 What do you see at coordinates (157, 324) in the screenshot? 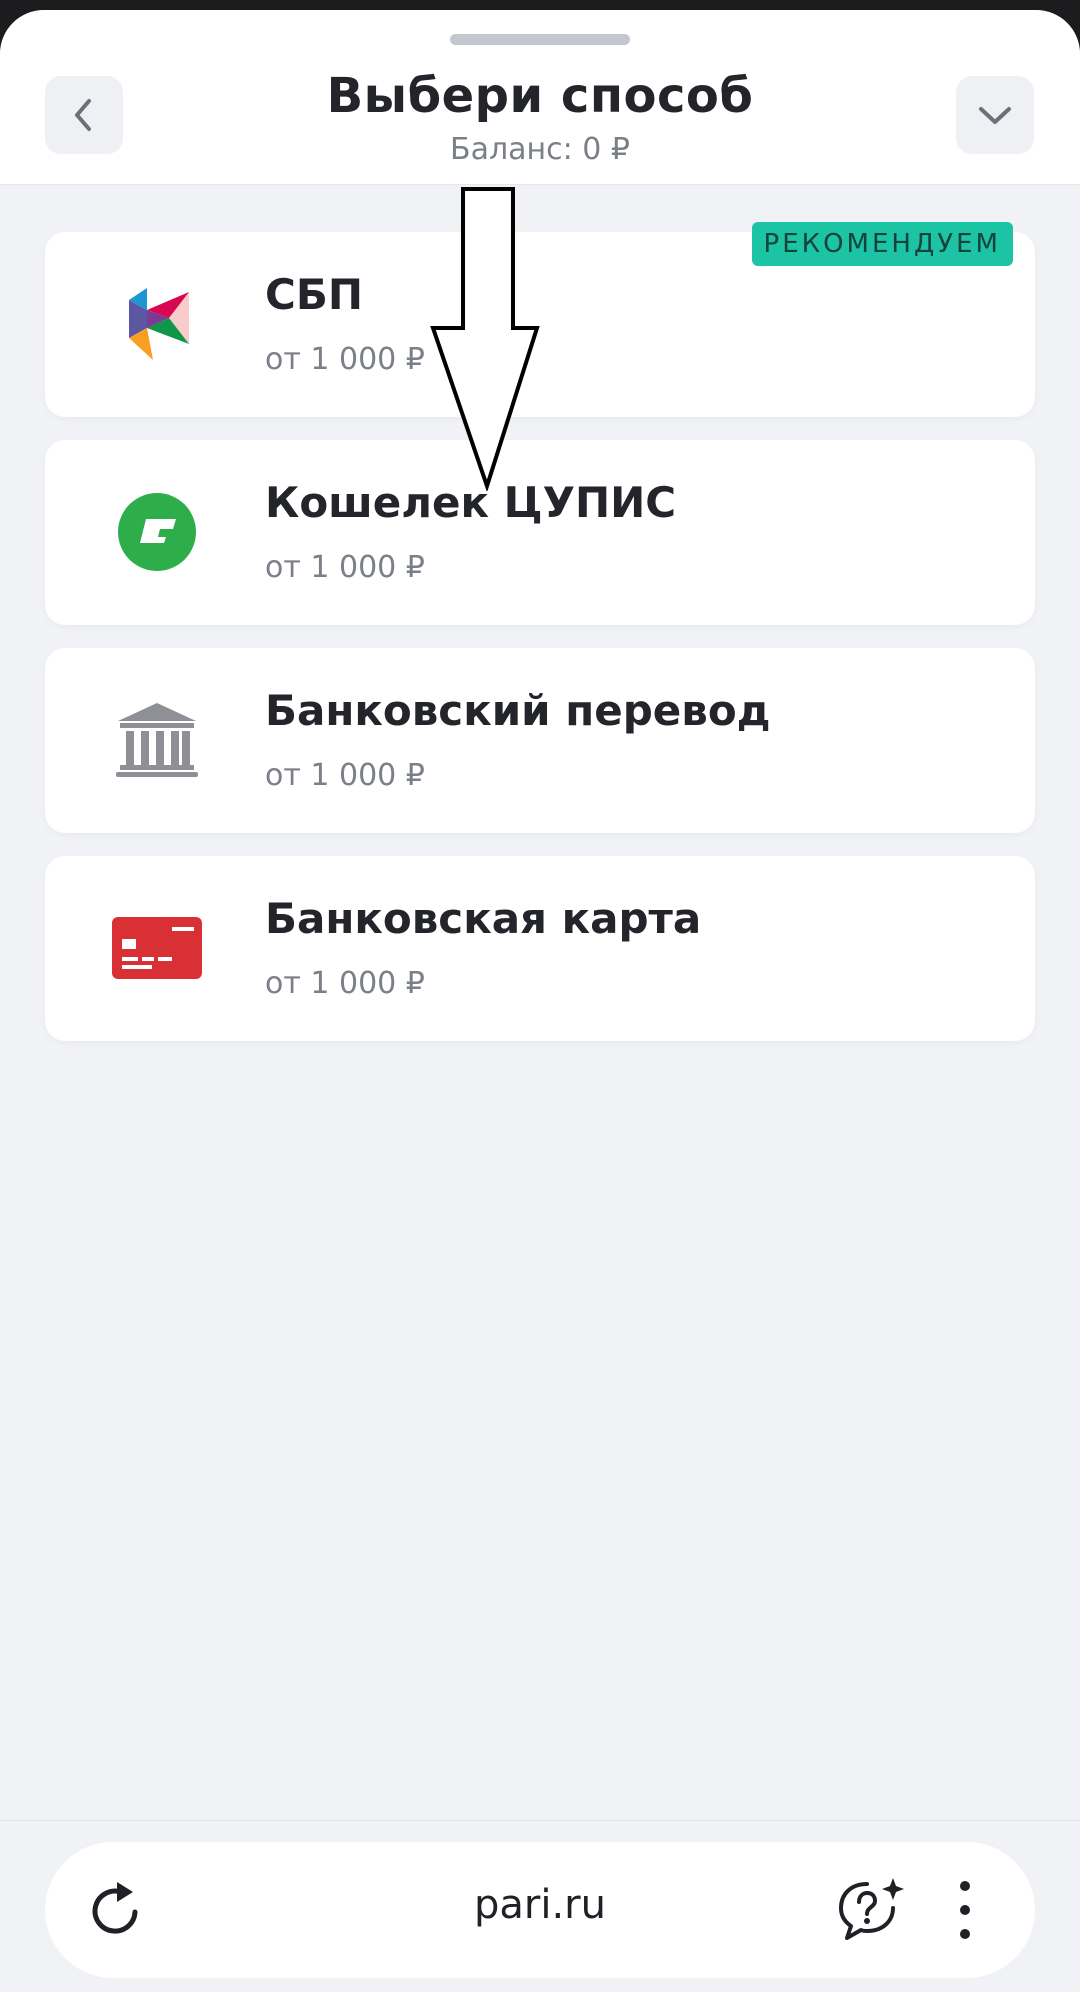
I see `sbp-icon` at bounding box center [157, 324].